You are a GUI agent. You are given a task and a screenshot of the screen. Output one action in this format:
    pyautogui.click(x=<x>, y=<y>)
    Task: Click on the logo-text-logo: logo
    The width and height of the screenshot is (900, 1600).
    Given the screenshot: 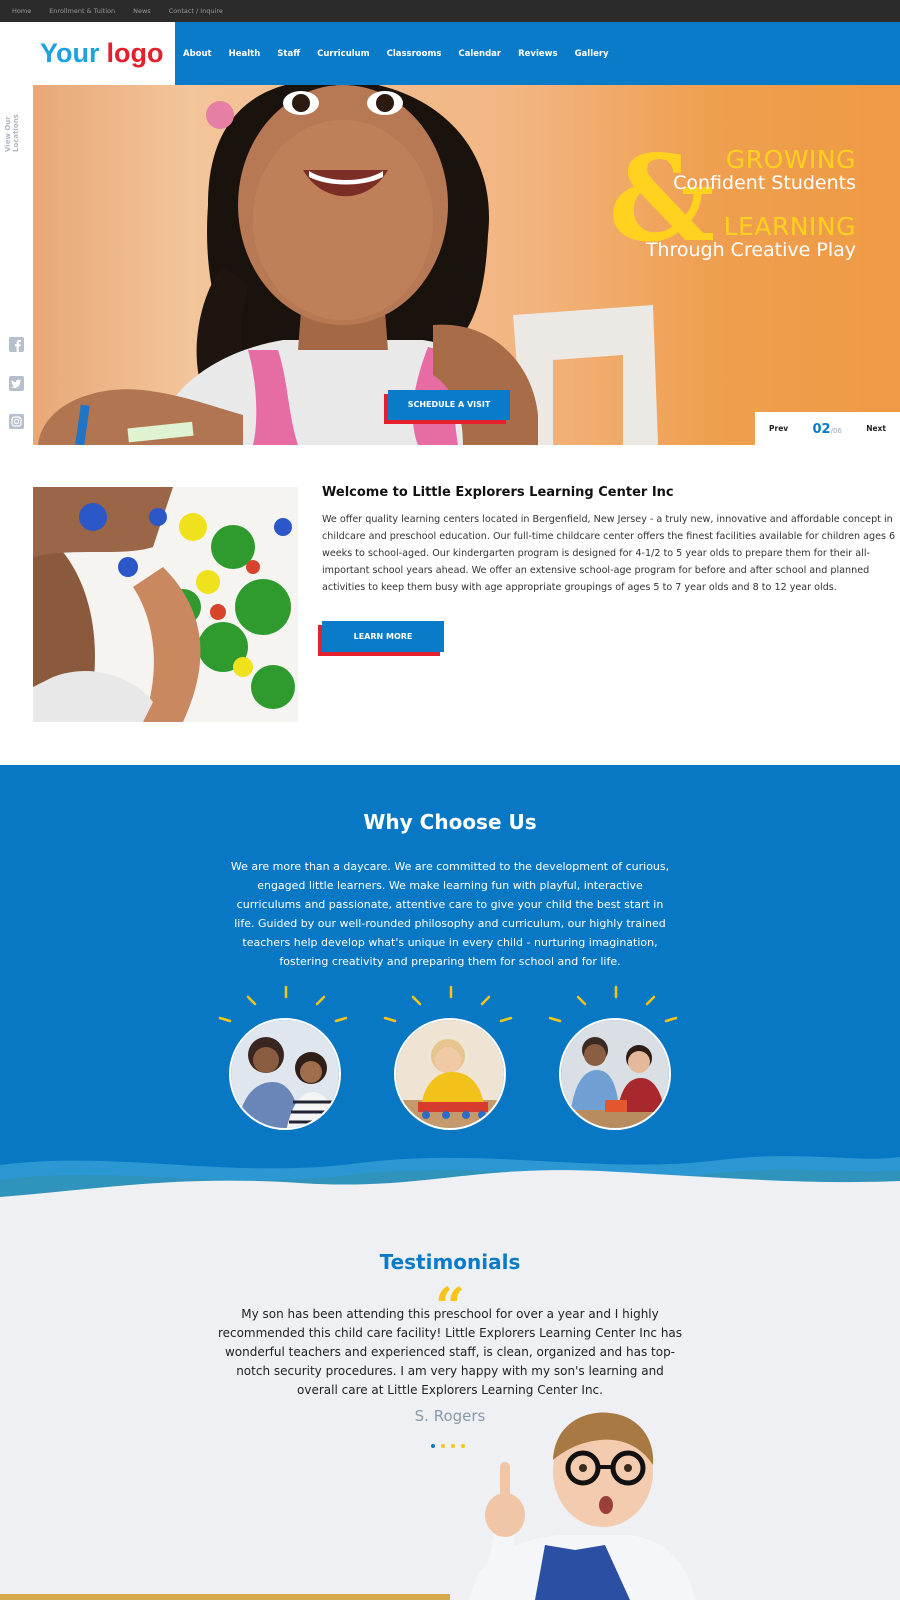 What is the action you would take?
    pyautogui.click(x=135, y=53)
    